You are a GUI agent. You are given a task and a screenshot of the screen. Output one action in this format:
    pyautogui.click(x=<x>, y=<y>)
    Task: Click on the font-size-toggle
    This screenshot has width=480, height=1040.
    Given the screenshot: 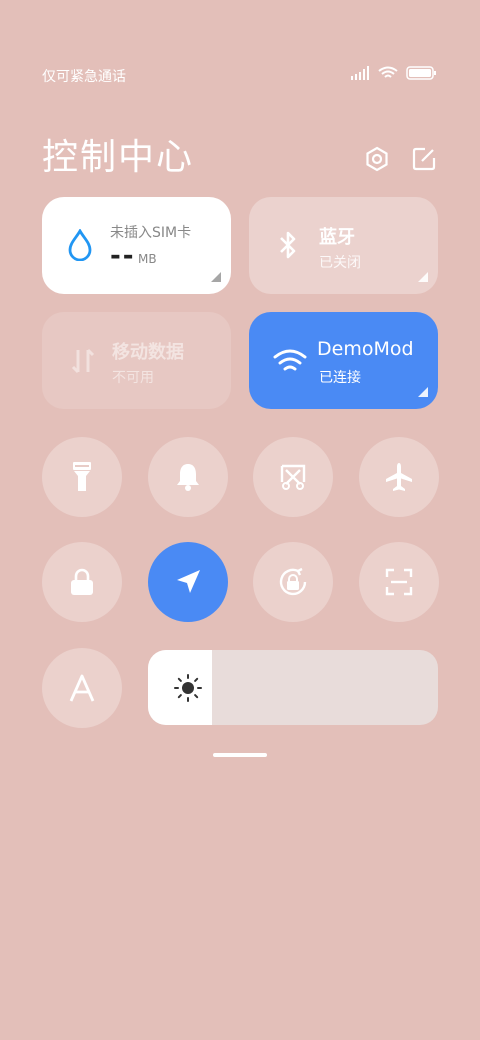 What is the action you would take?
    pyautogui.click(x=82, y=688)
    